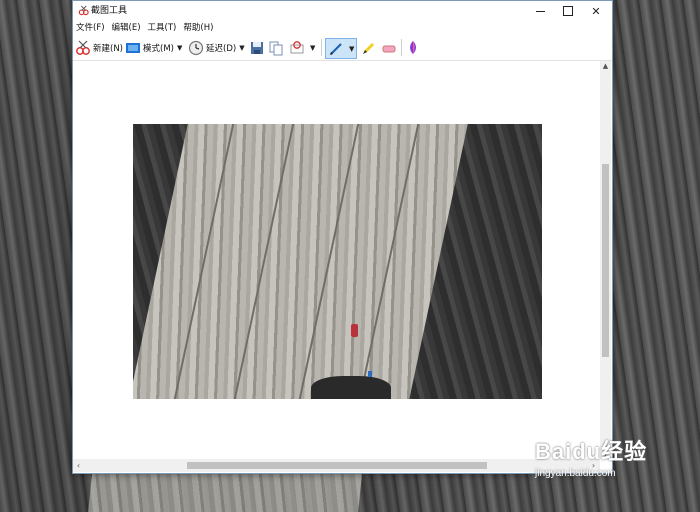 This screenshot has height=512, width=700. Describe the element at coordinates (312, 48) in the screenshot. I see `send-dropdown-icon: ▼` at that location.